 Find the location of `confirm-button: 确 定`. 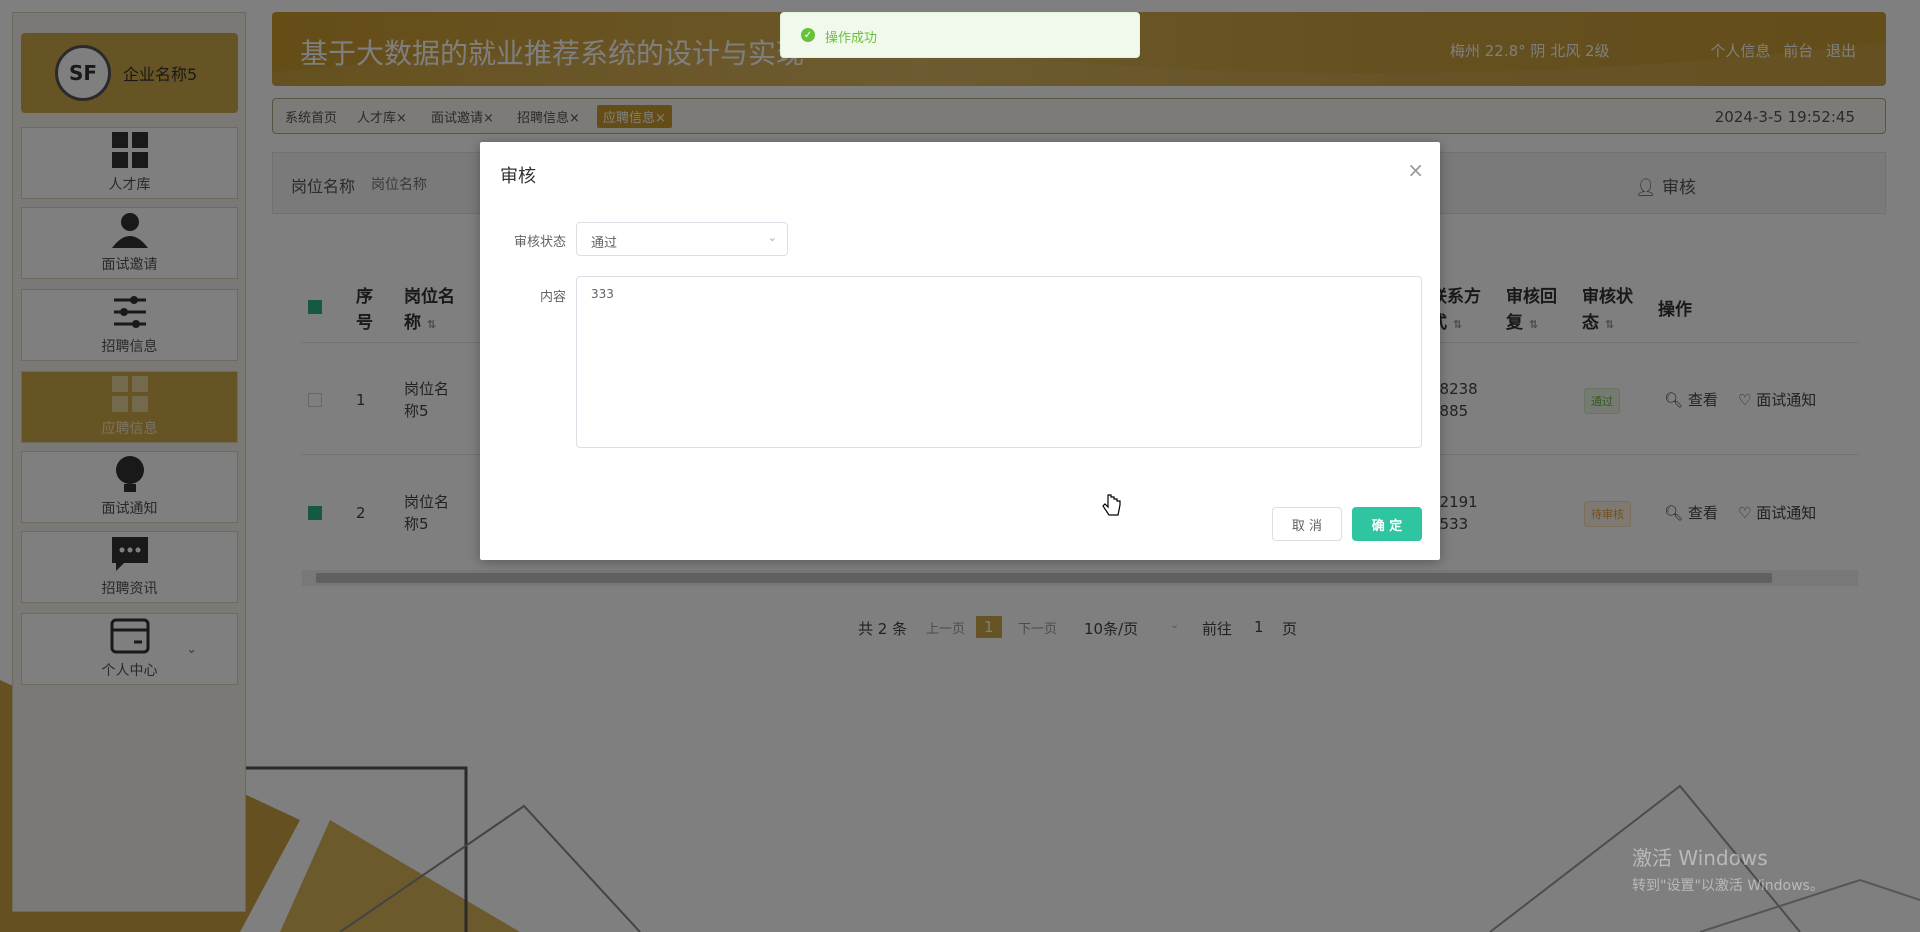

confirm-button: 确 定 is located at coordinates (1387, 524).